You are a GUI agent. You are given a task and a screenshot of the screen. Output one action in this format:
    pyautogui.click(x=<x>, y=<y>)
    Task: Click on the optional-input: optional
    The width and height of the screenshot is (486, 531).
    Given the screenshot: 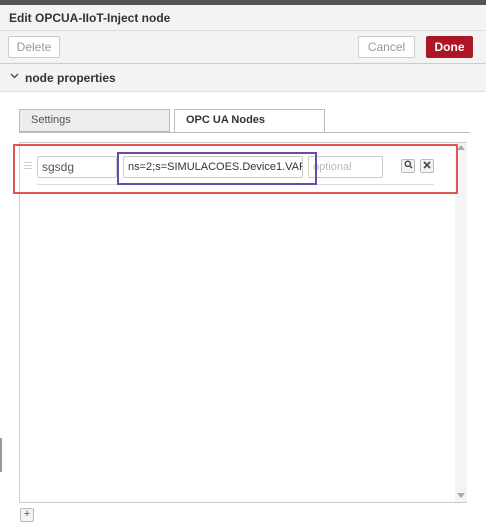 What is the action you would take?
    pyautogui.click(x=345, y=167)
    